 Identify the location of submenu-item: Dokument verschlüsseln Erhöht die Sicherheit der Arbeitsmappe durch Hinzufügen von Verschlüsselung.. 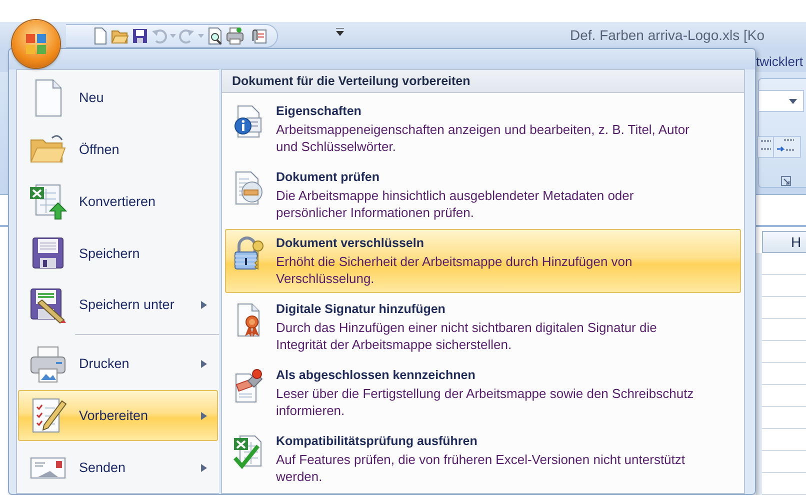
(483, 261).